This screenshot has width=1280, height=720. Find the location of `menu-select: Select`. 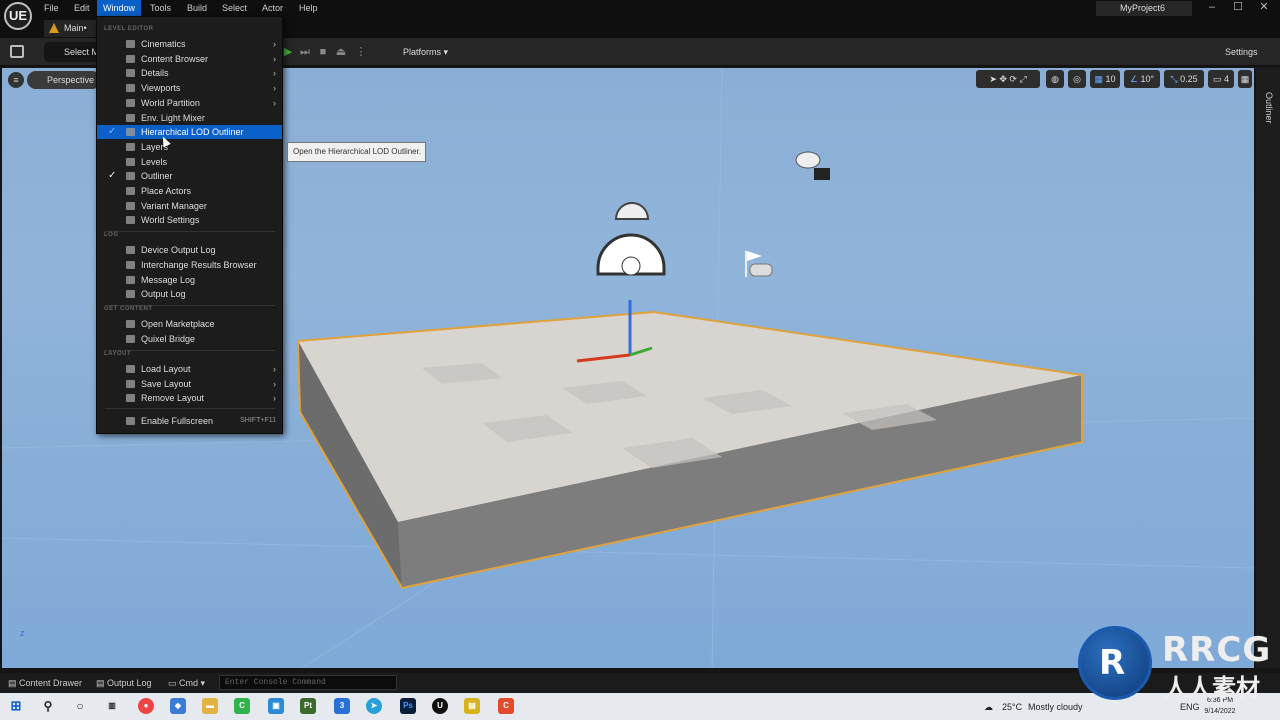

menu-select: Select is located at coordinates (234, 8).